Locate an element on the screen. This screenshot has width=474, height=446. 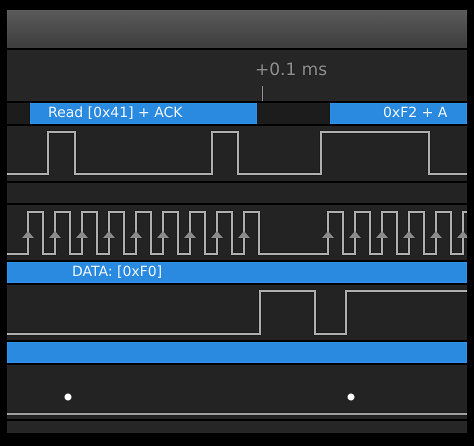
decode-bar: DATA: [0xF0] is located at coordinates (237, 272).